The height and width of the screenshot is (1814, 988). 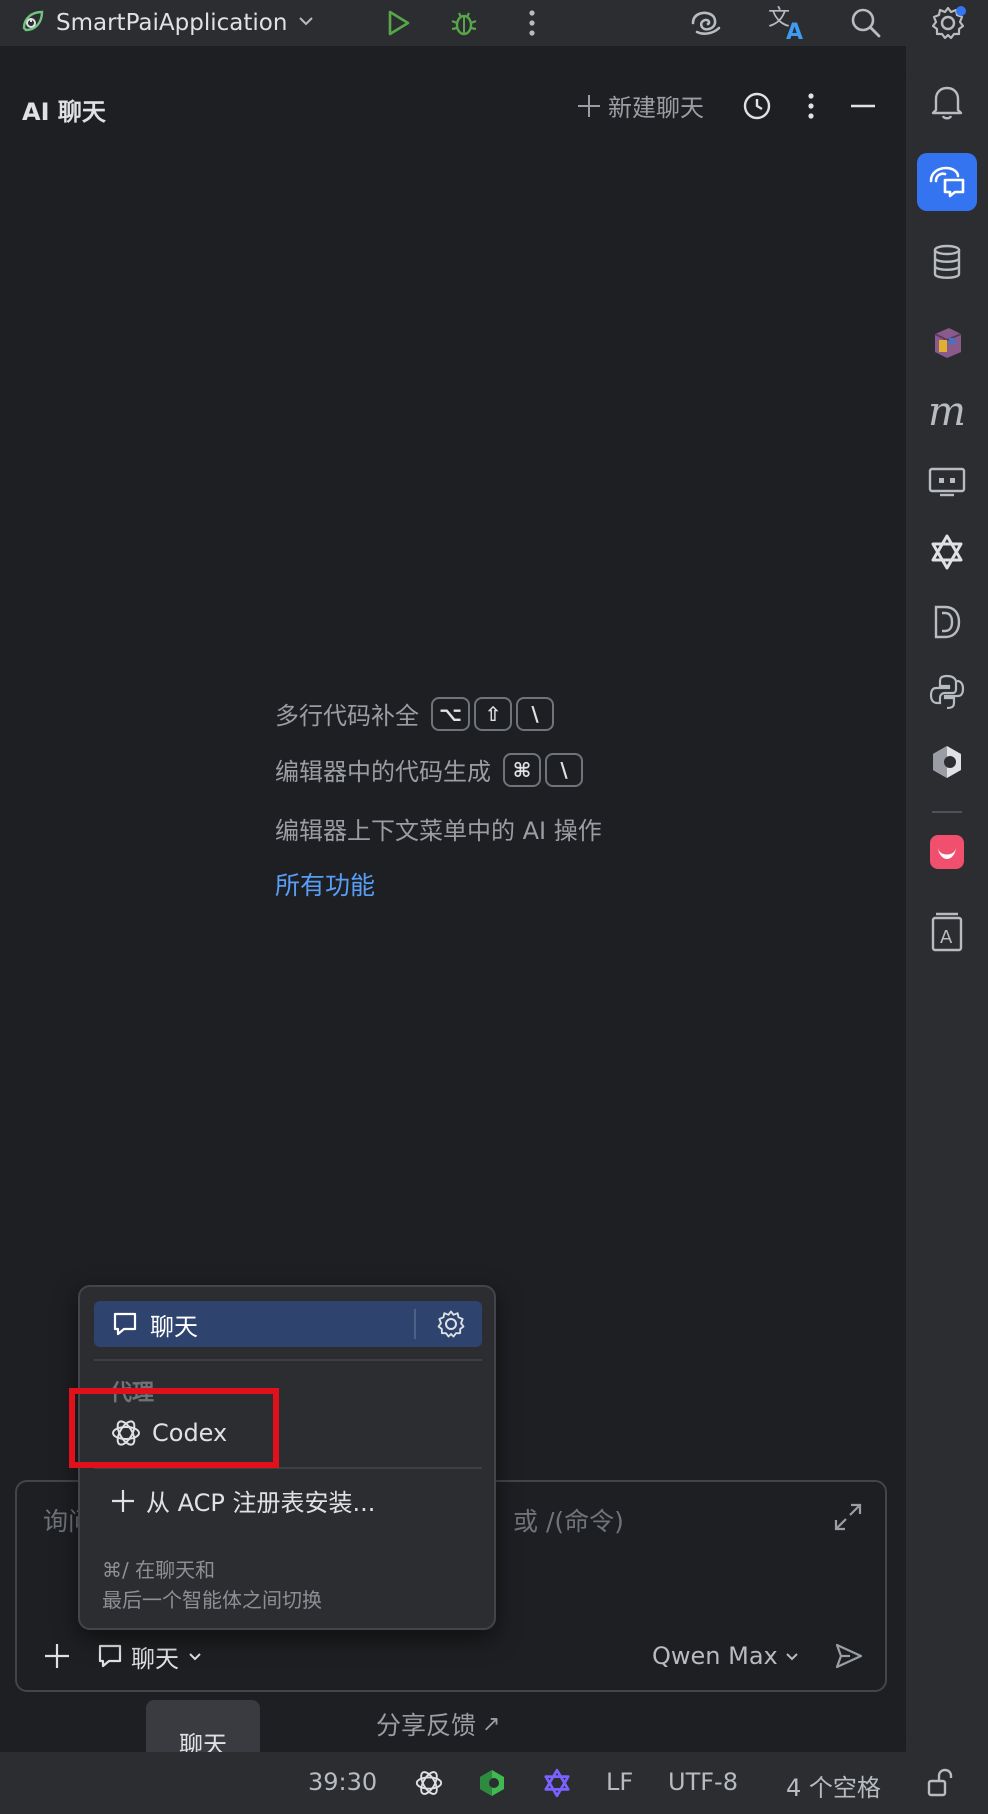 I want to click on dots-screen-icon, so click(x=947, y=482).